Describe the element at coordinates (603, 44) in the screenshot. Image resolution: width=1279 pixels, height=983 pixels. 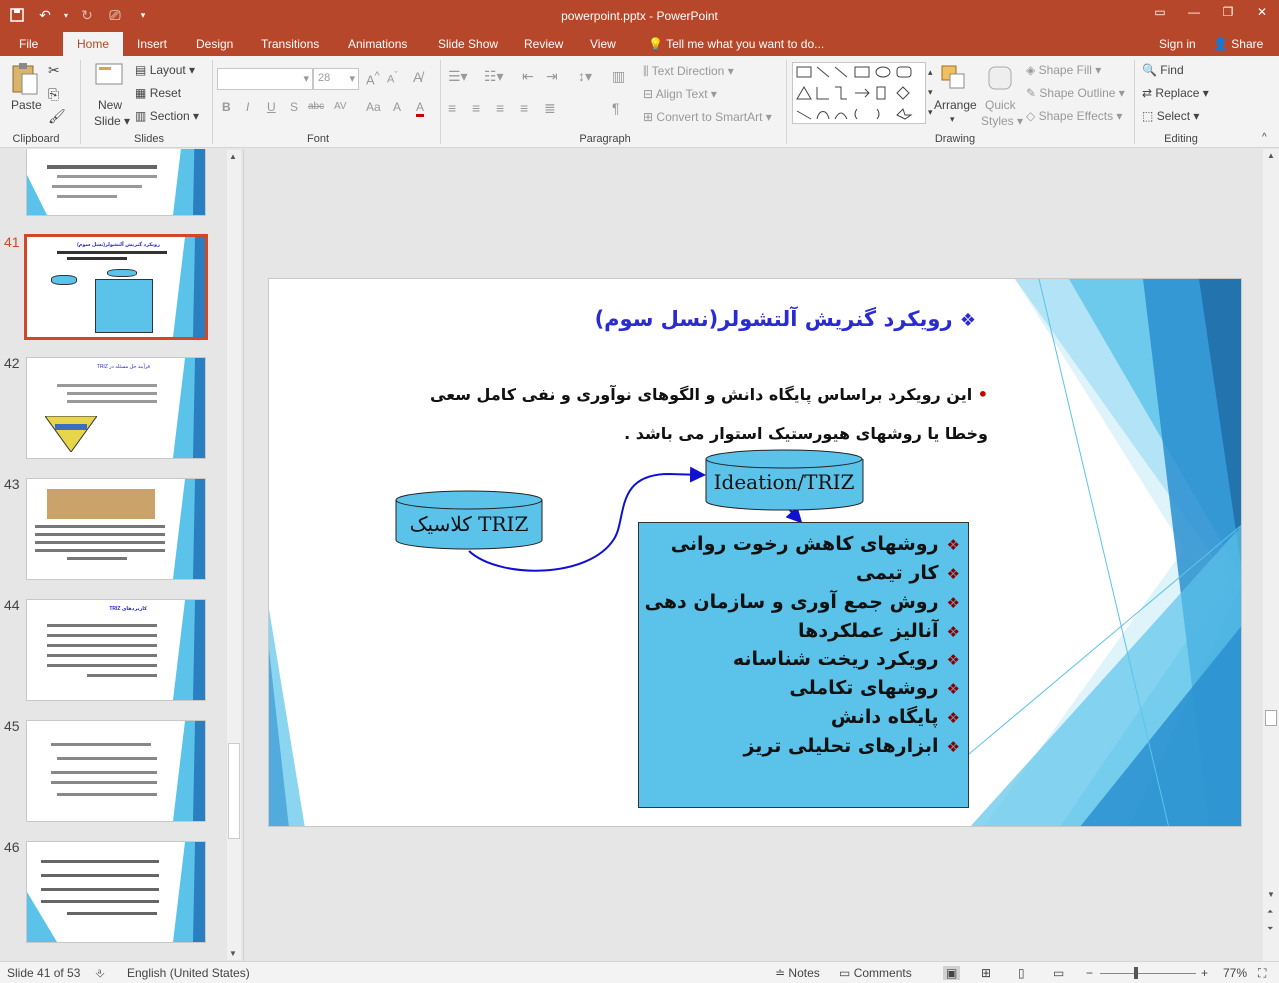
I see `tab-view: View` at that location.